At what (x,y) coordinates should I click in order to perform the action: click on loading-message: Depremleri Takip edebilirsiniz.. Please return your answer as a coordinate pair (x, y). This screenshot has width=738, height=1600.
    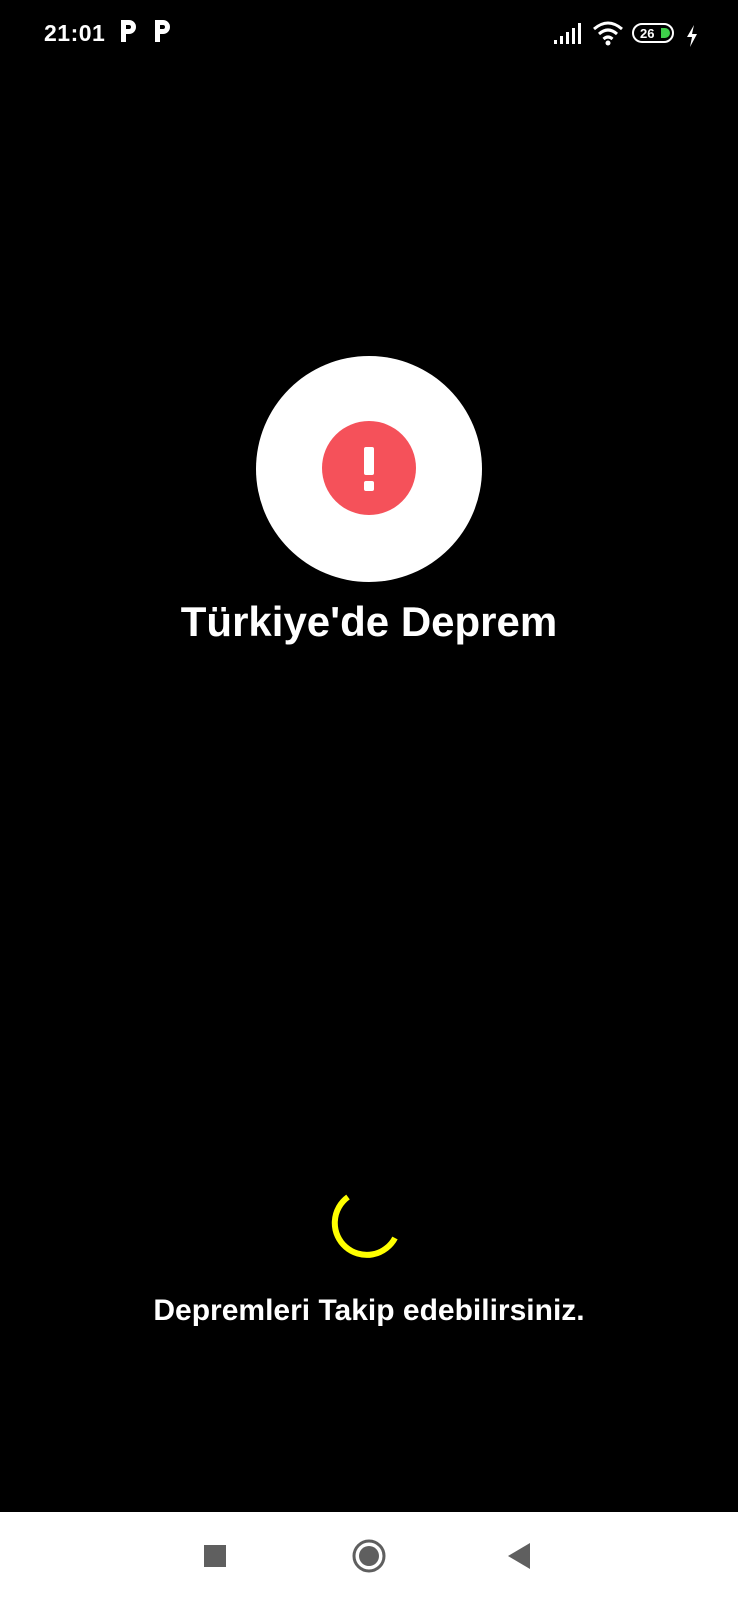
    Looking at the image, I should click on (369, 1310).